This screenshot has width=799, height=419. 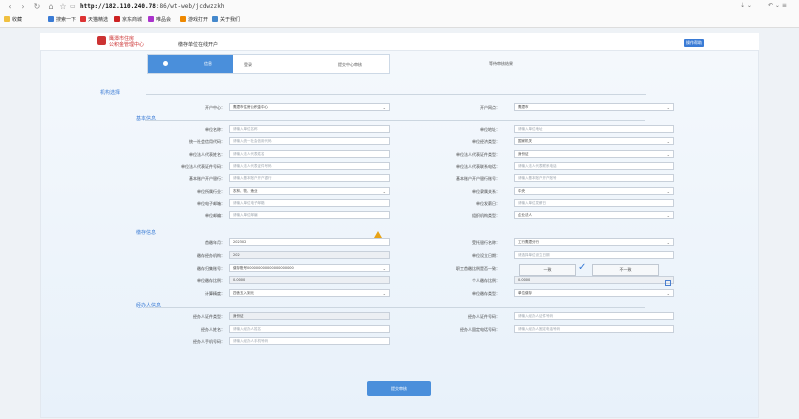 I want to click on input-field: 请输入单位名称, so click(x=309, y=129).